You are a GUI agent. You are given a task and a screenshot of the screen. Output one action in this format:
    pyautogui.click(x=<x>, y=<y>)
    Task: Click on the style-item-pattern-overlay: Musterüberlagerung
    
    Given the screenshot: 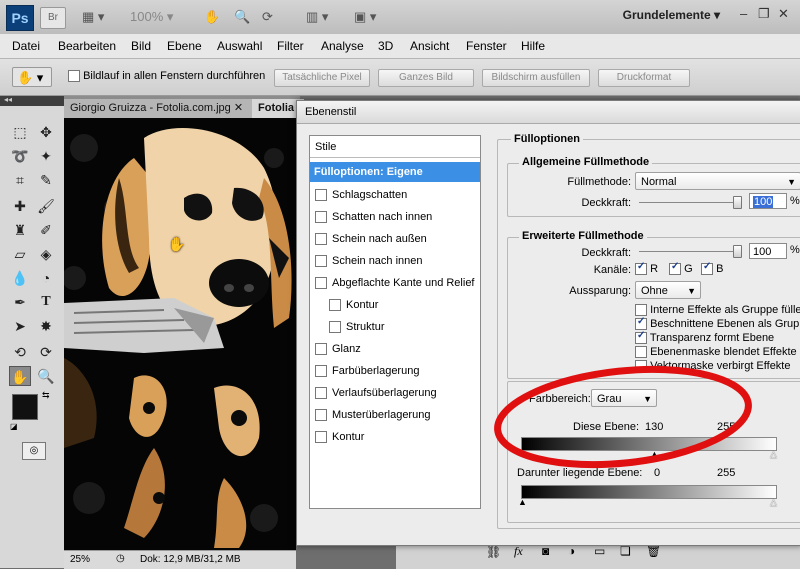 What is the action you would take?
    pyautogui.click(x=395, y=415)
    